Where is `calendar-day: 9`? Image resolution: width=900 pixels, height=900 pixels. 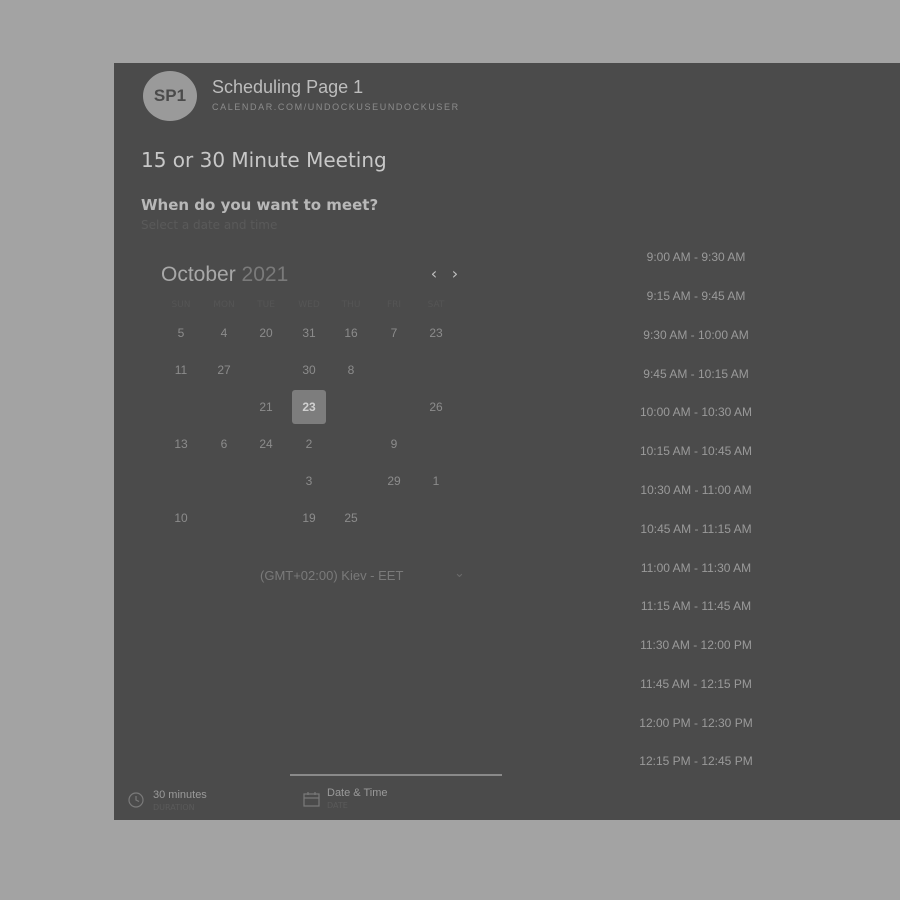
calendar-day: 9 is located at coordinates (394, 444).